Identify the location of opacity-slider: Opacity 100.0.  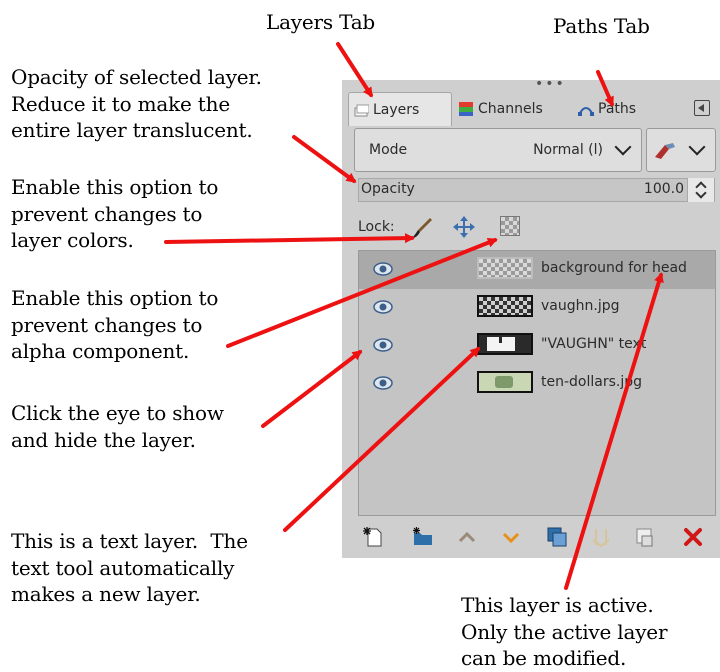
(536, 190).